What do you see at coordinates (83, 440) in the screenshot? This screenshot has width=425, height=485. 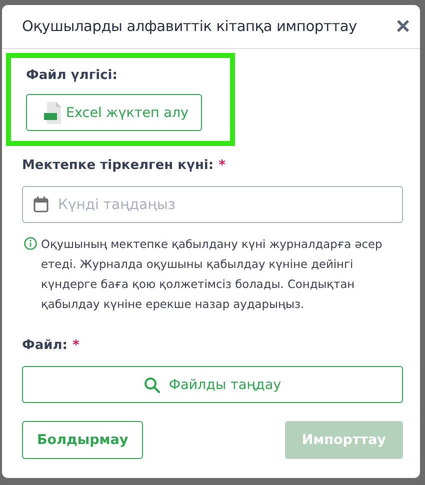 I see `cancel-button: Болдырмау` at bounding box center [83, 440].